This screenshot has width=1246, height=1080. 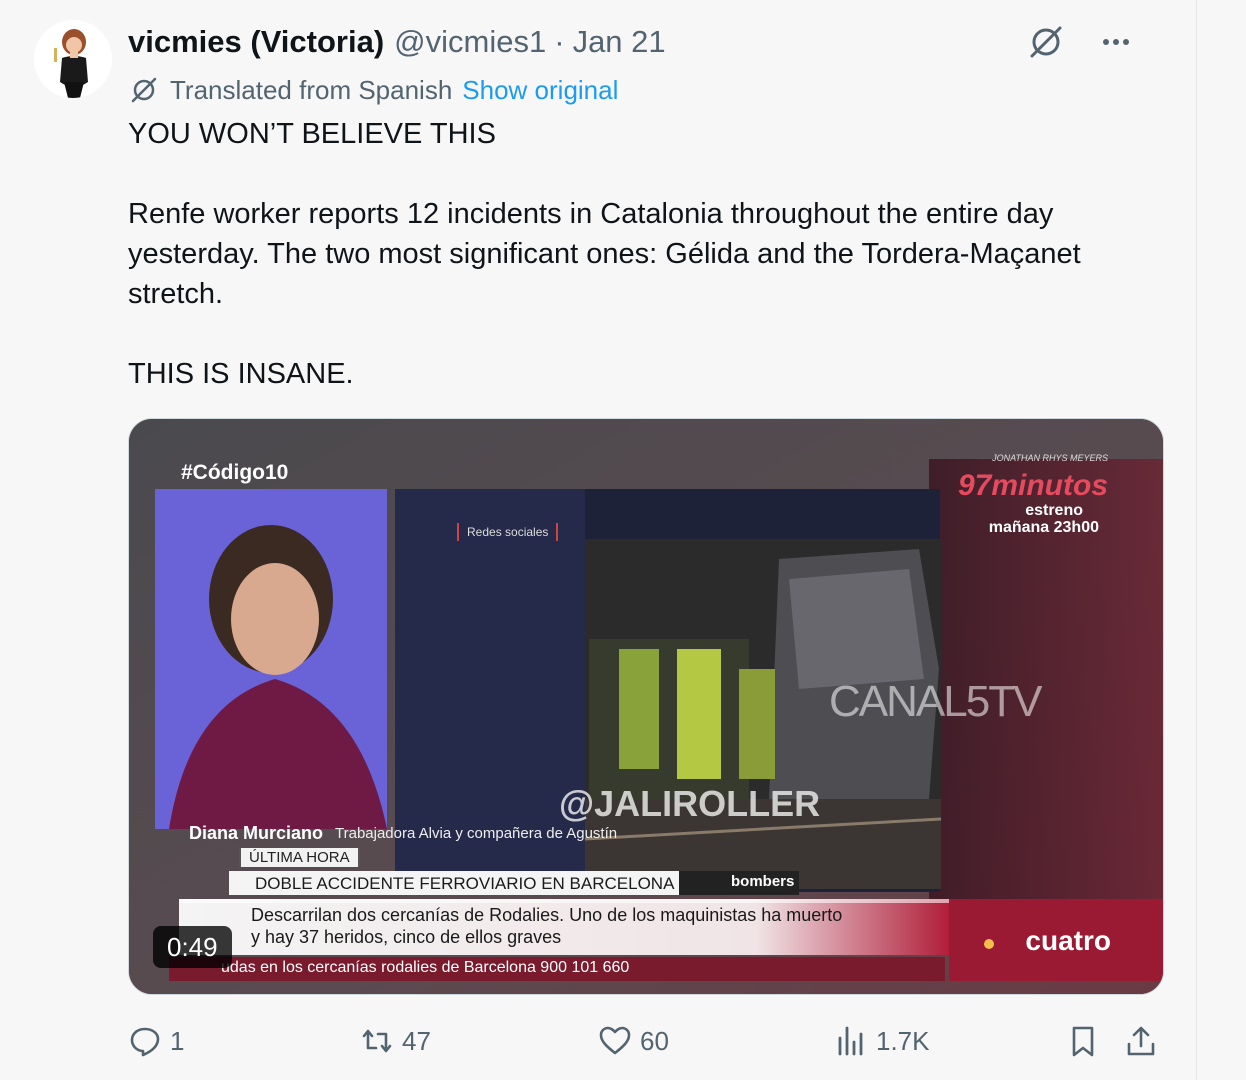 I want to click on more-dots-icon, so click(x=1116, y=42).